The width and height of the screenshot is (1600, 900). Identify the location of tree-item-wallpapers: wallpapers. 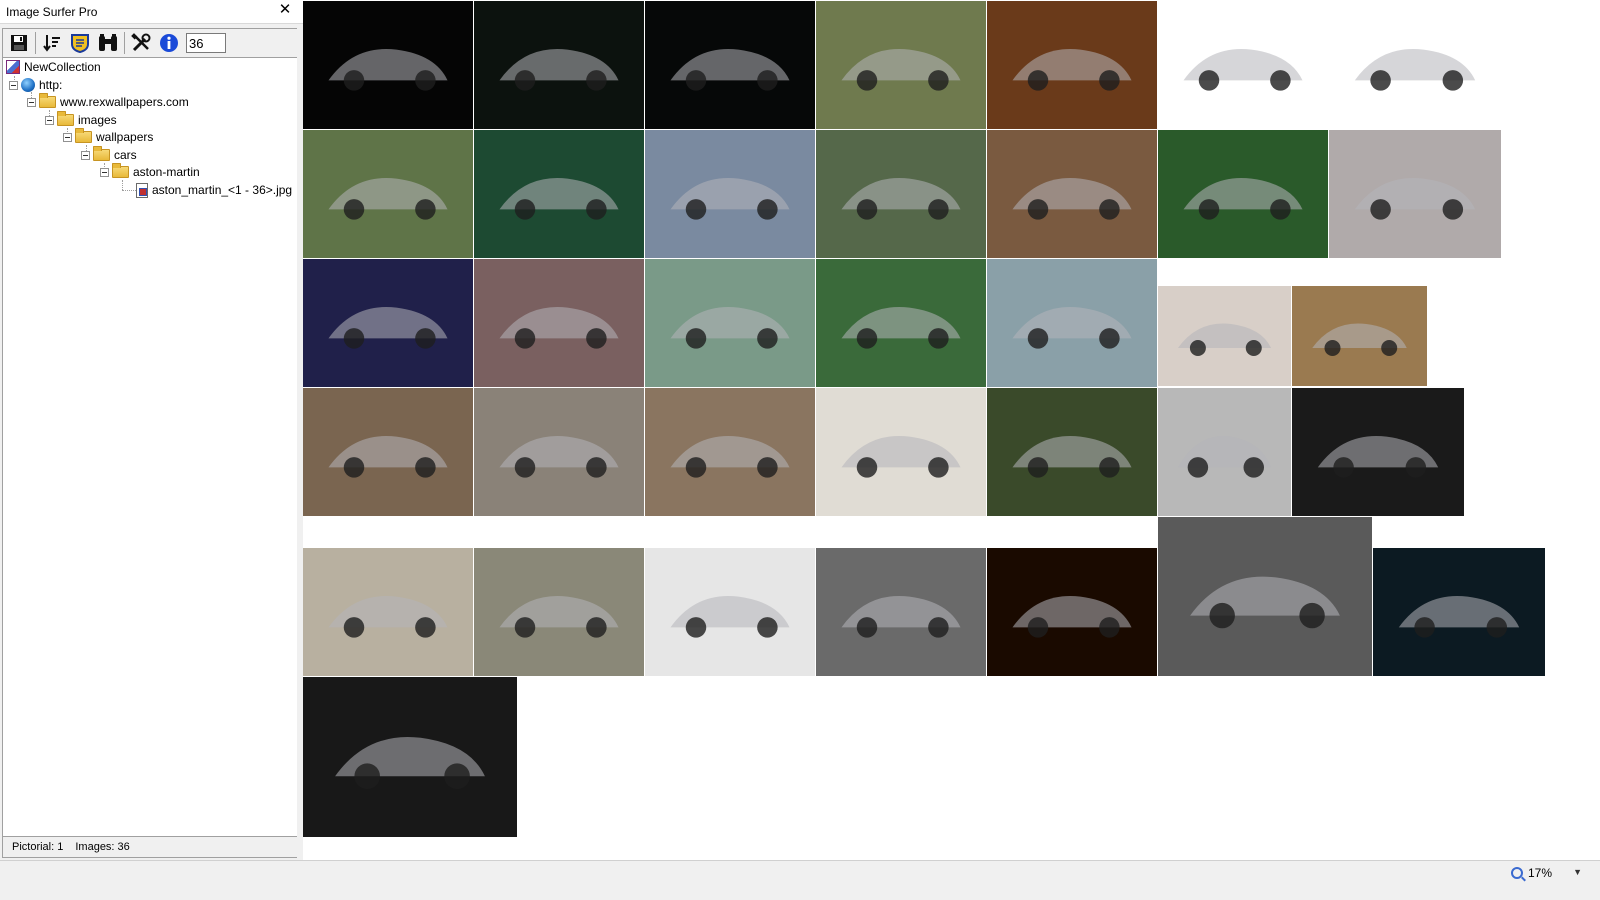
(108, 137).